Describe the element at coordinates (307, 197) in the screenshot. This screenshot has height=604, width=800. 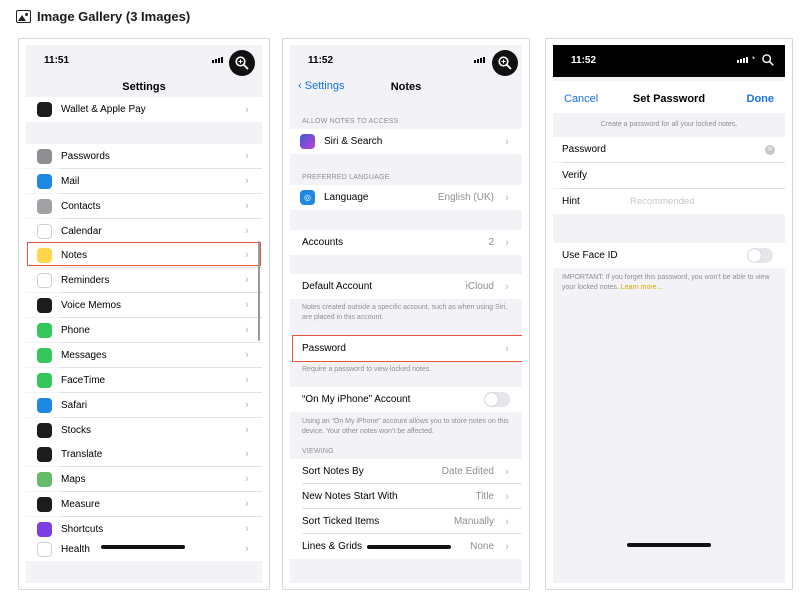
I see `globe-icon: ◎` at that location.